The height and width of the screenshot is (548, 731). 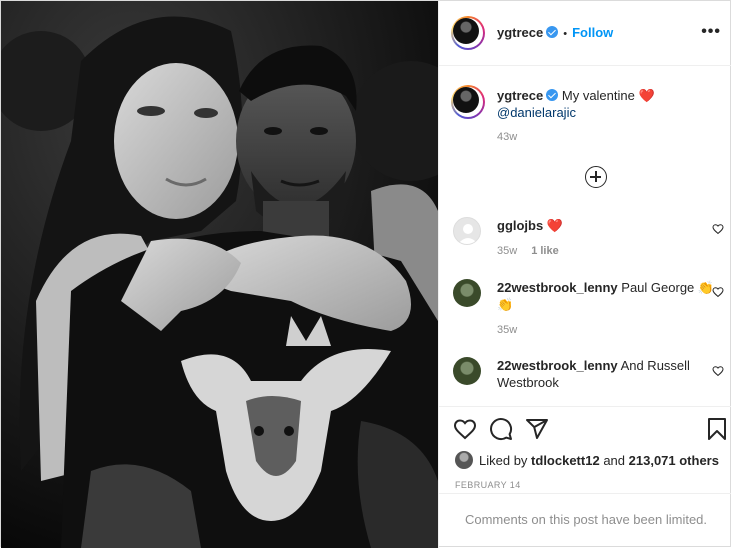 I want to click on caption-mention-link: @danielarajic, so click(x=536, y=112).